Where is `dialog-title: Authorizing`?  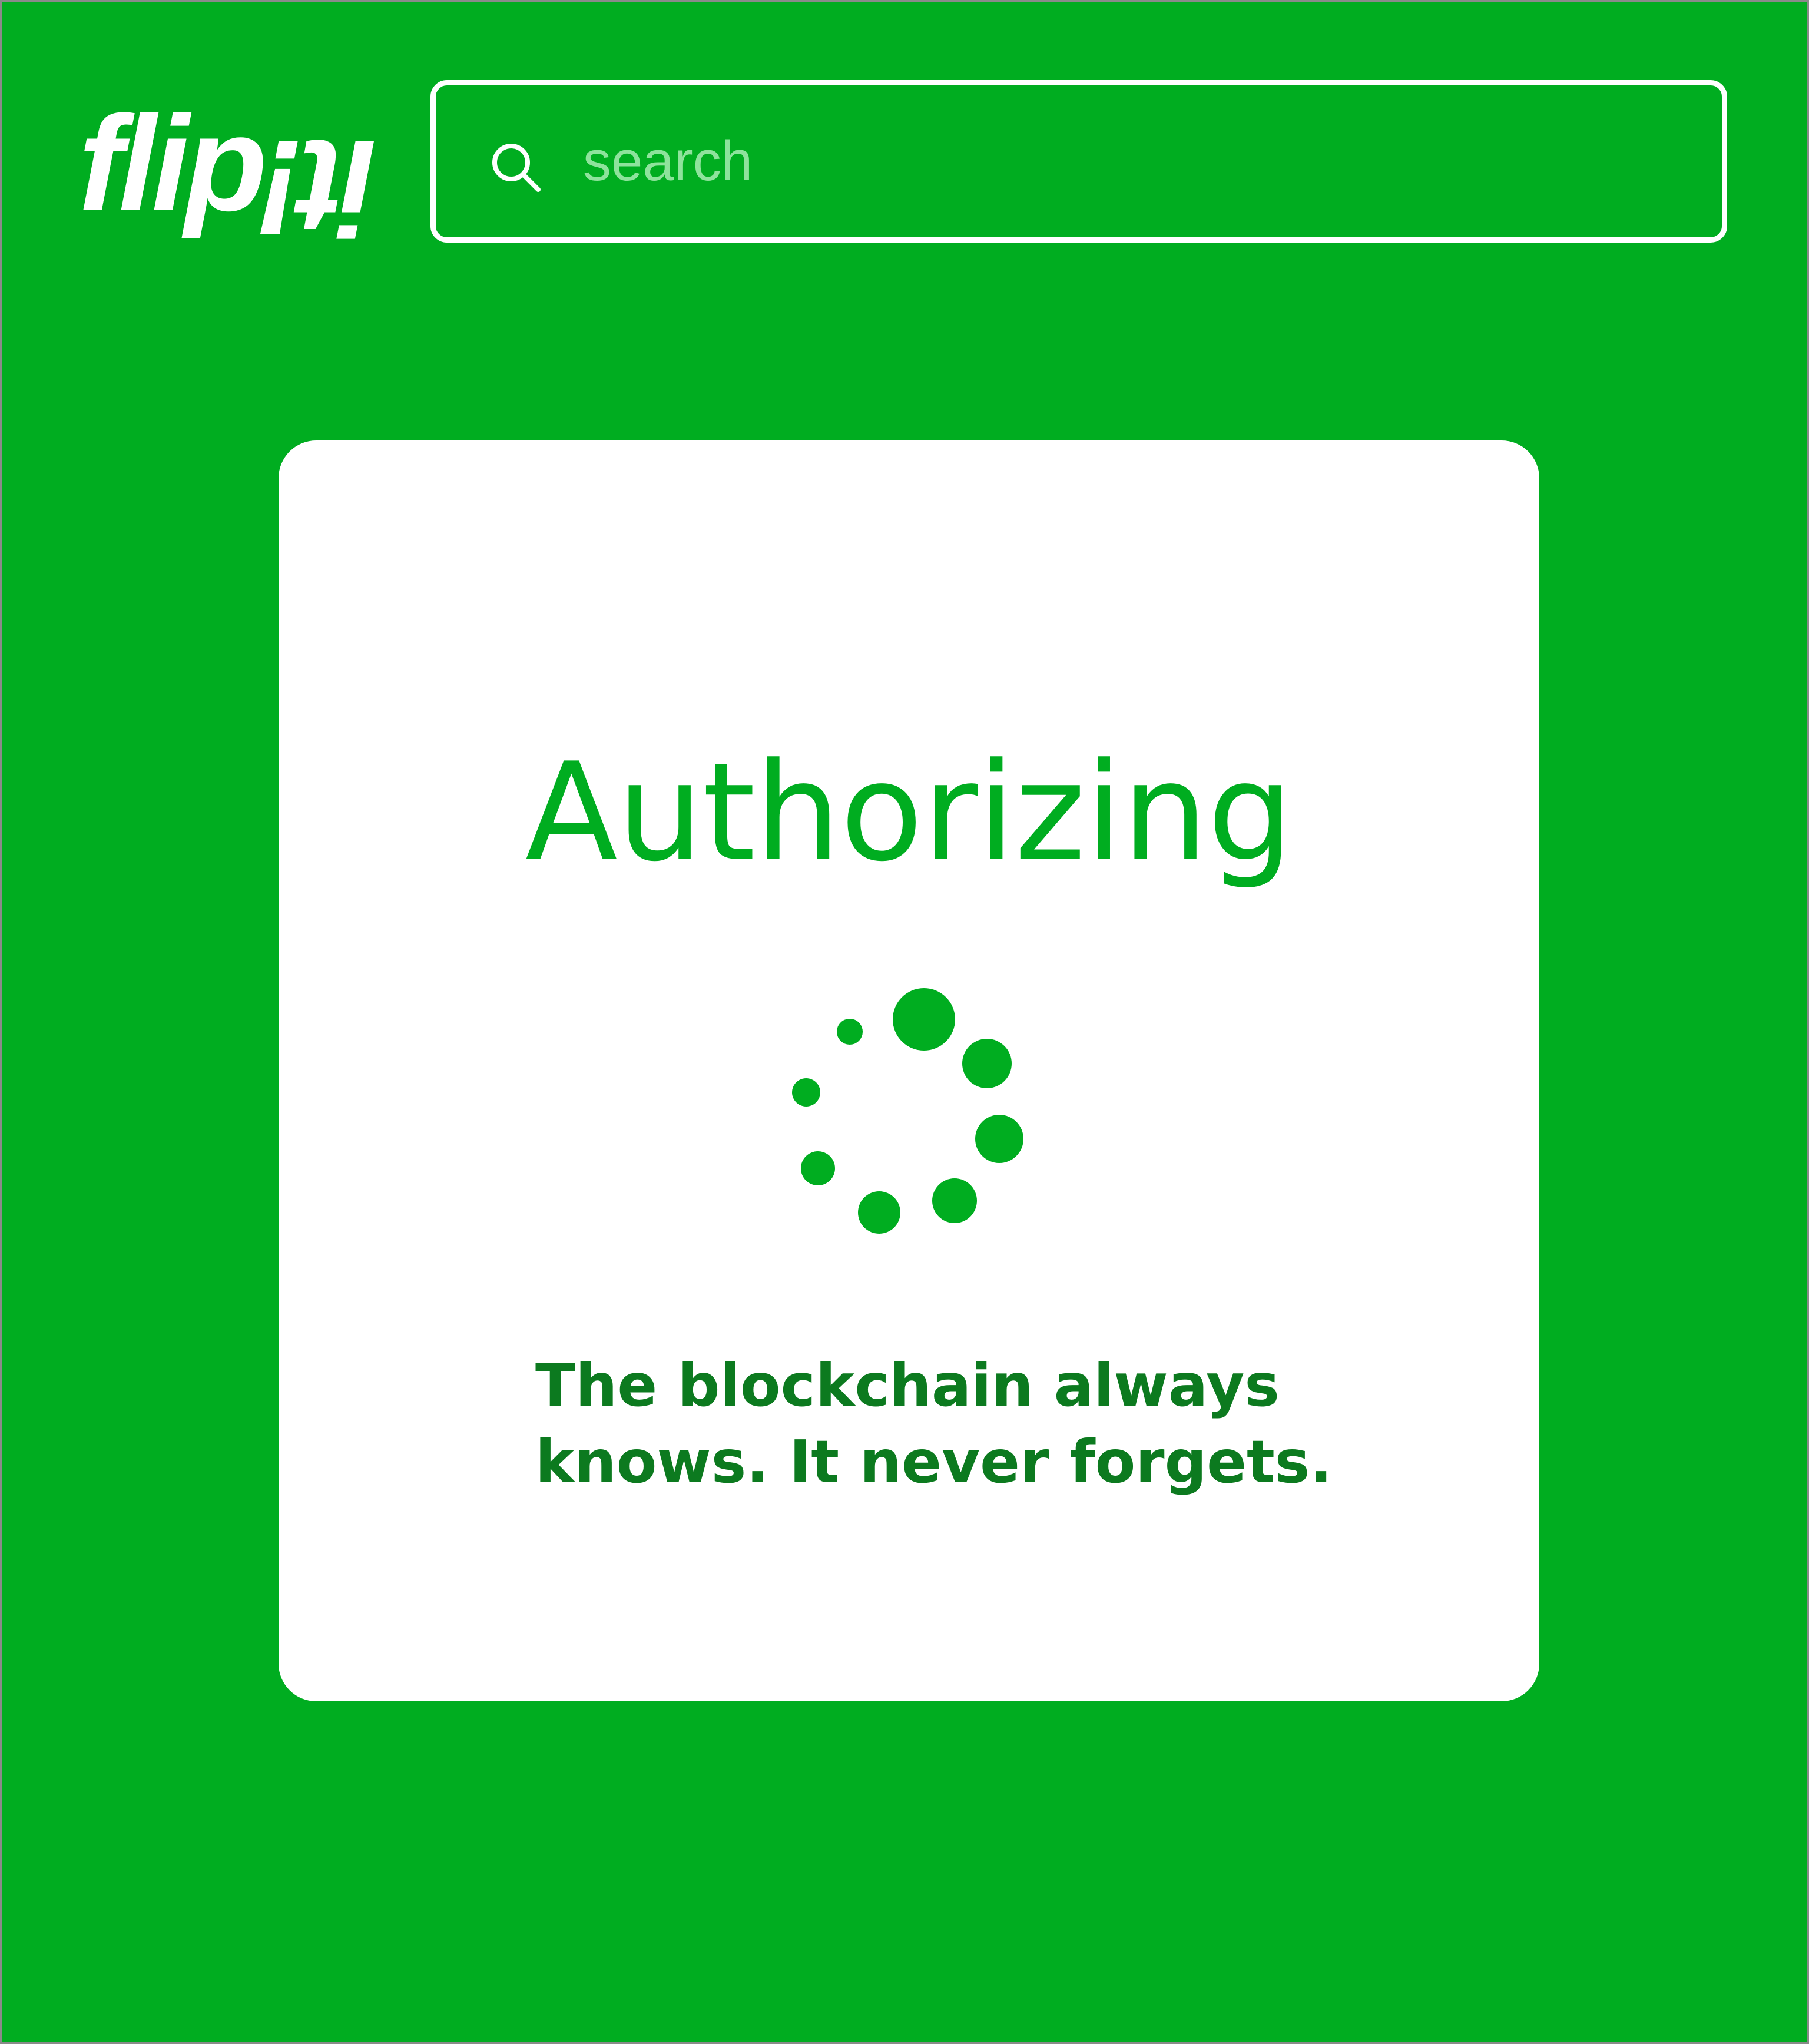
dialog-title: Authorizing is located at coordinates (909, 813).